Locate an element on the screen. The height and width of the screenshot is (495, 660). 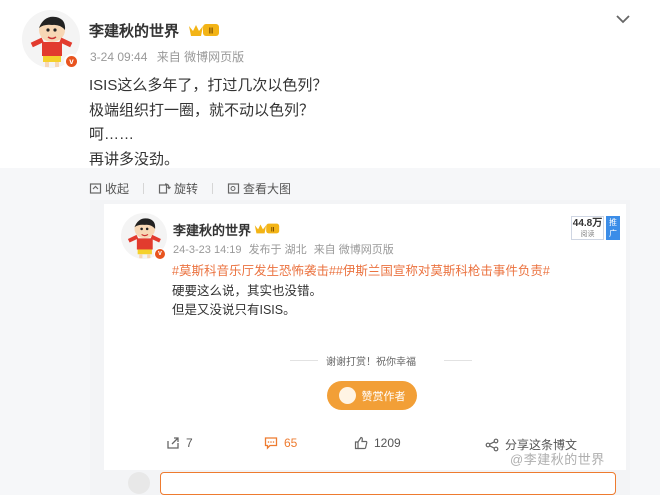
views-number: 44.8万 is located at coordinates (587, 223).